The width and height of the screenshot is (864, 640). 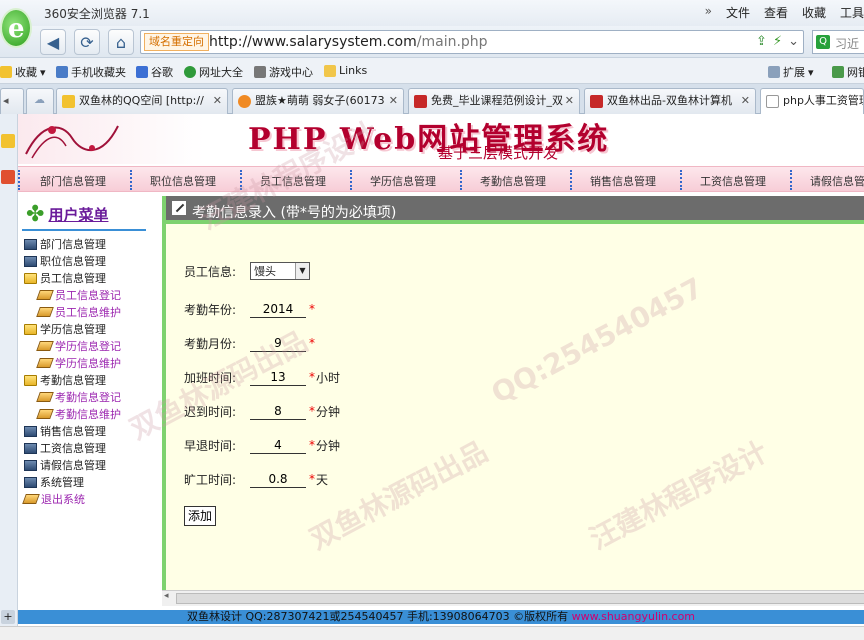 What do you see at coordinates (9, 377) in the screenshot?
I see `side-panel-strip: +` at bounding box center [9, 377].